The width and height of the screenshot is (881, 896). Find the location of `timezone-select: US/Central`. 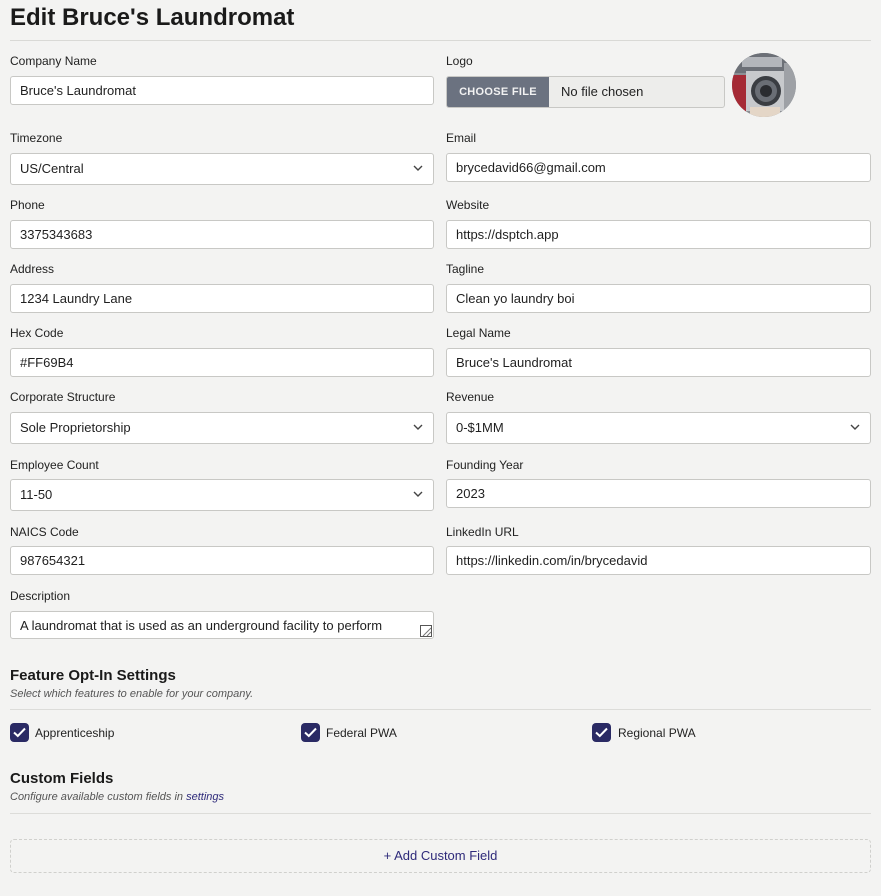

timezone-select: US/Central is located at coordinates (222, 169).